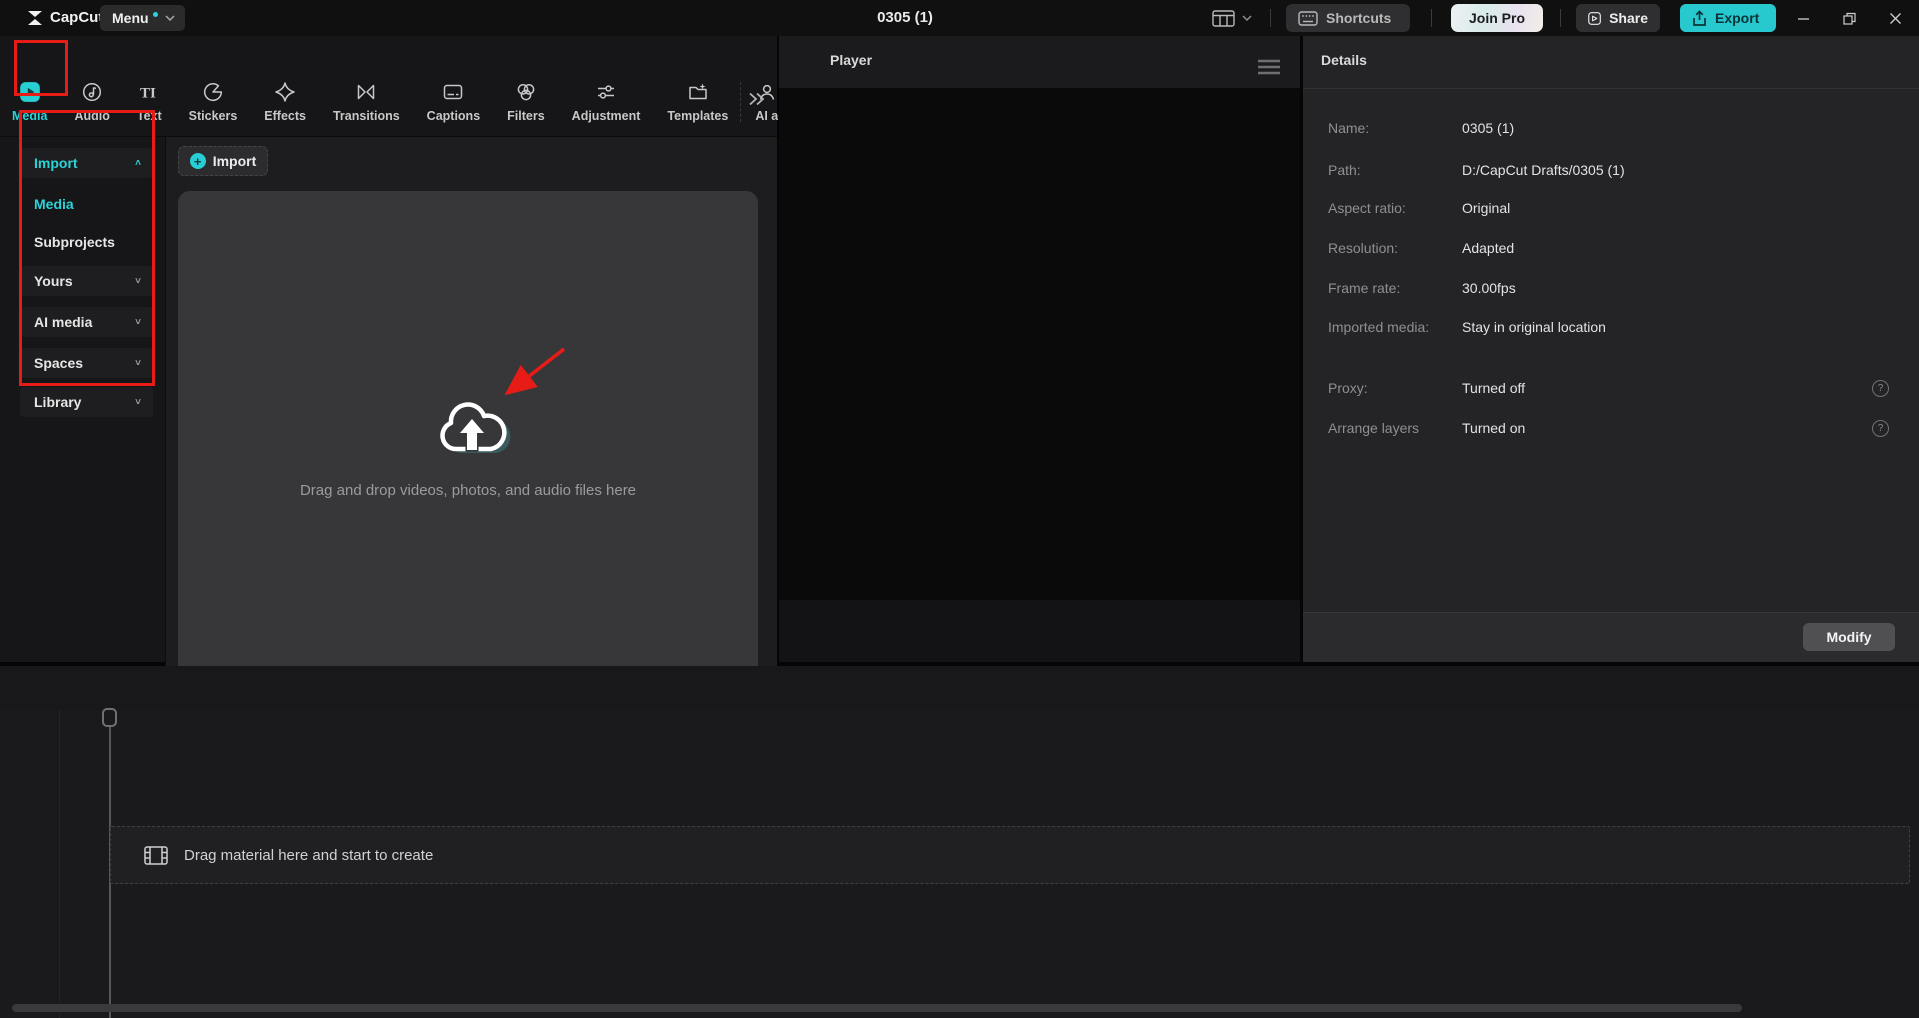  What do you see at coordinates (877, 1008) in the screenshot?
I see `horizontal-scrollbar` at bounding box center [877, 1008].